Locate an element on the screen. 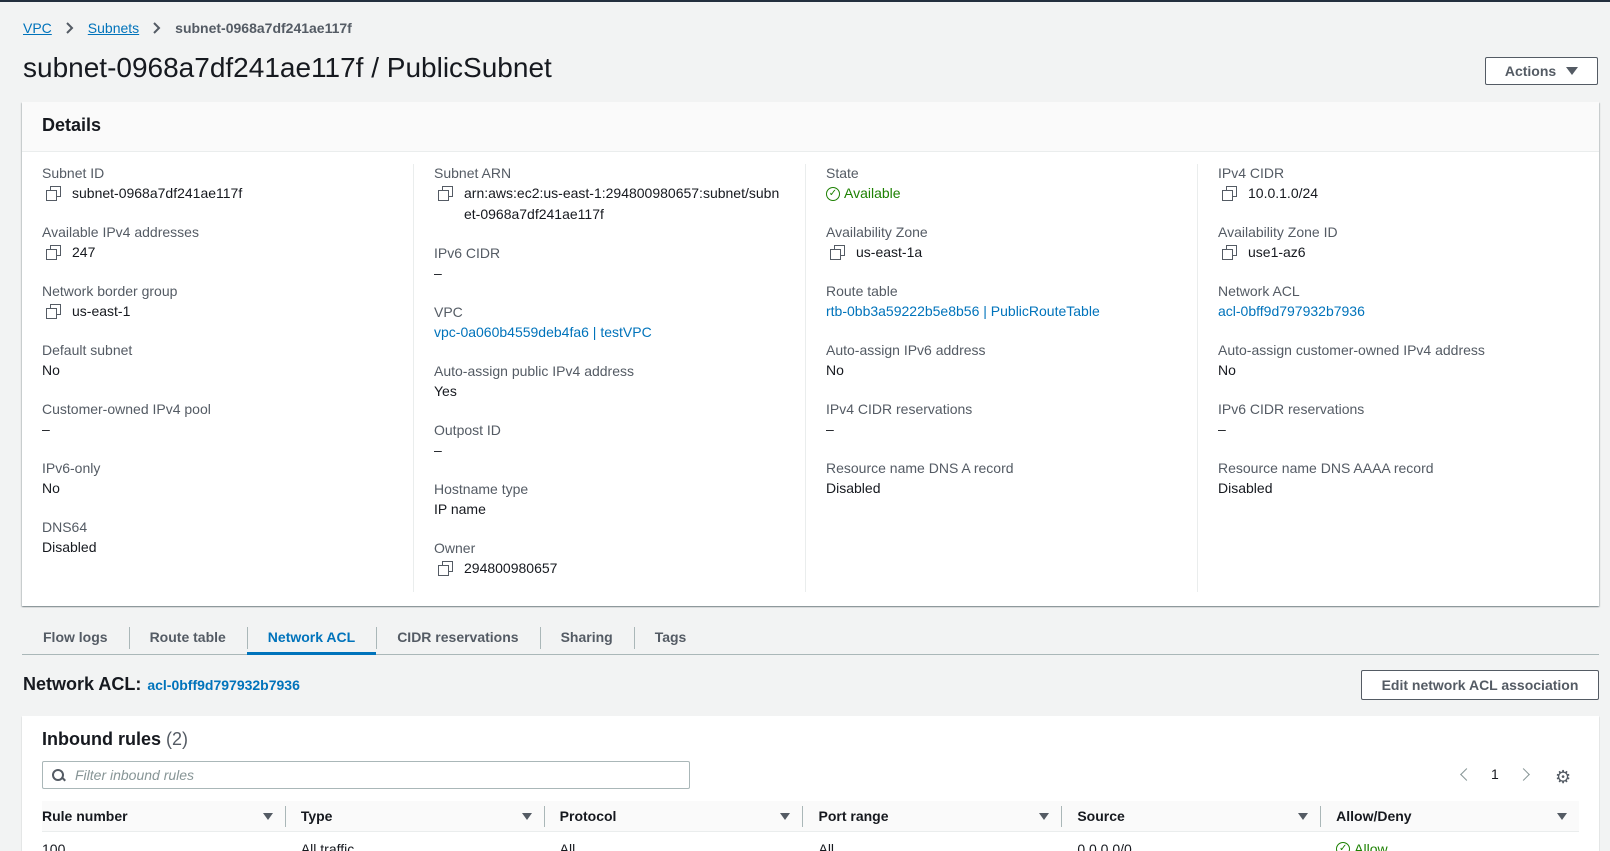  allow-value: Allow is located at coordinates (1371, 846).